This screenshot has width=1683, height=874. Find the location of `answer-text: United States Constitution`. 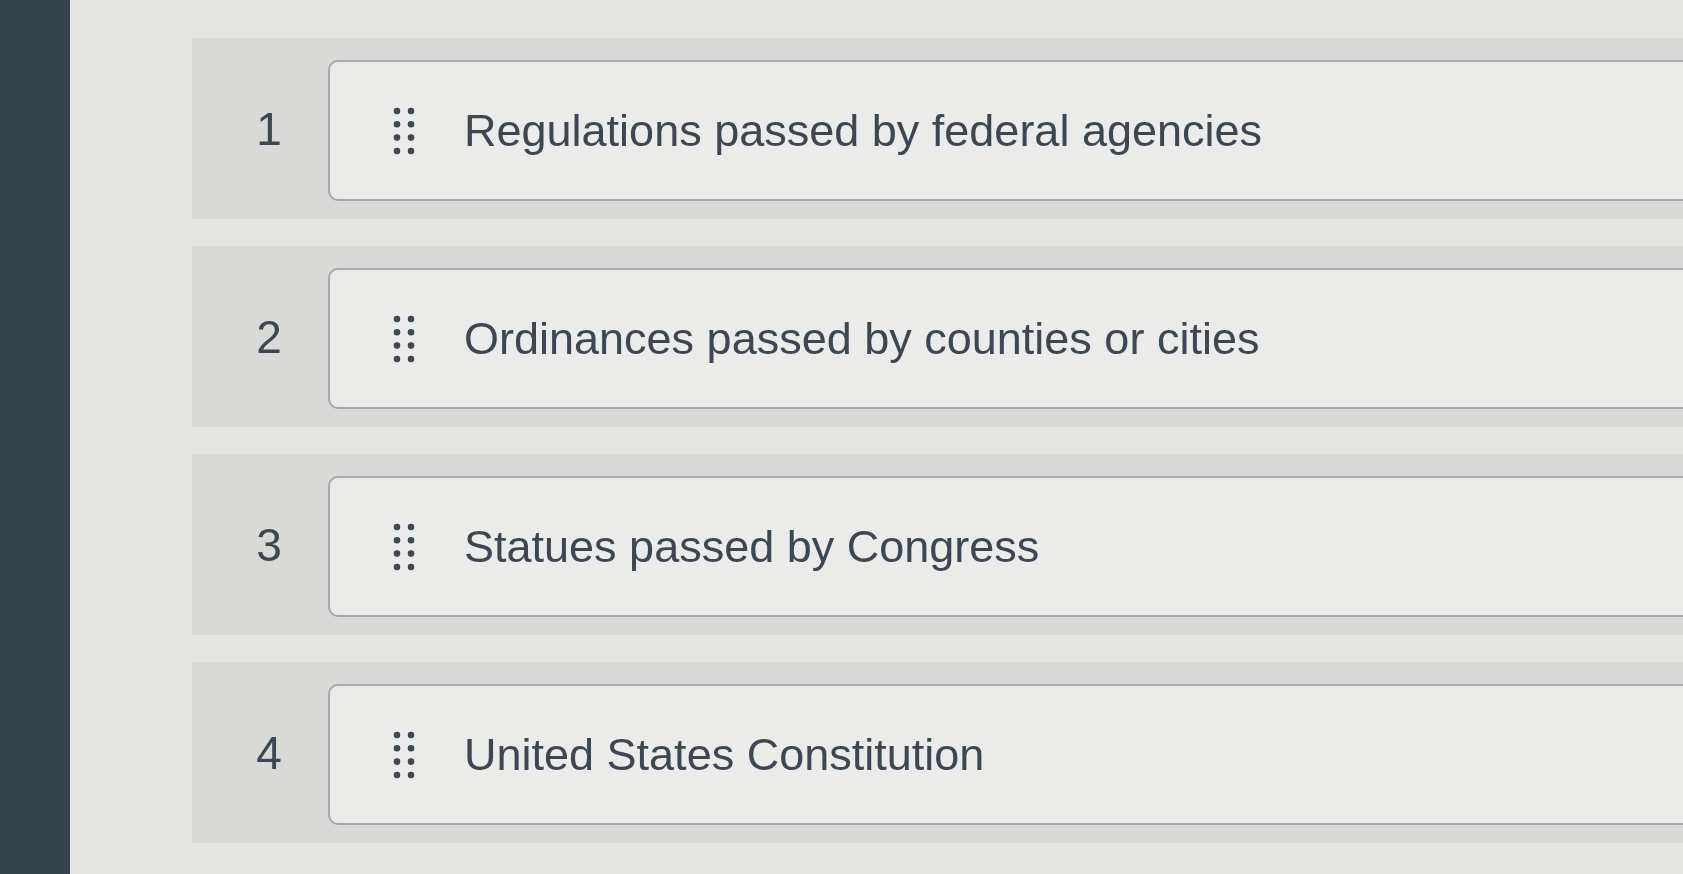

answer-text: United States Constitution is located at coordinates (724, 754).